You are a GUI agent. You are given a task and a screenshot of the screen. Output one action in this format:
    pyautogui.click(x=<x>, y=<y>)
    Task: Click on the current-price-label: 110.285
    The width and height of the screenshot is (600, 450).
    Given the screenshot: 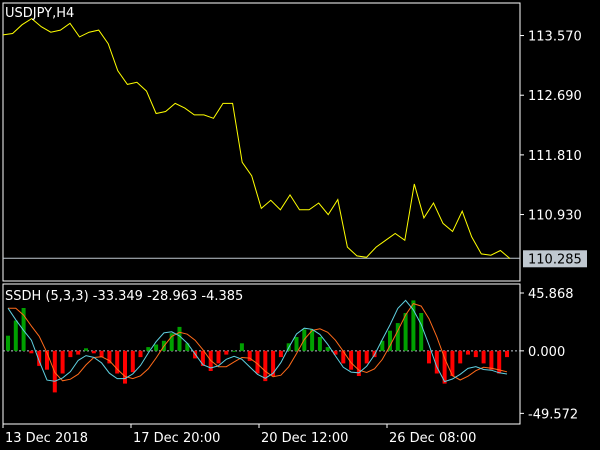 What is the action you would take?
    pyautogui.click(x=555, y=259)
    